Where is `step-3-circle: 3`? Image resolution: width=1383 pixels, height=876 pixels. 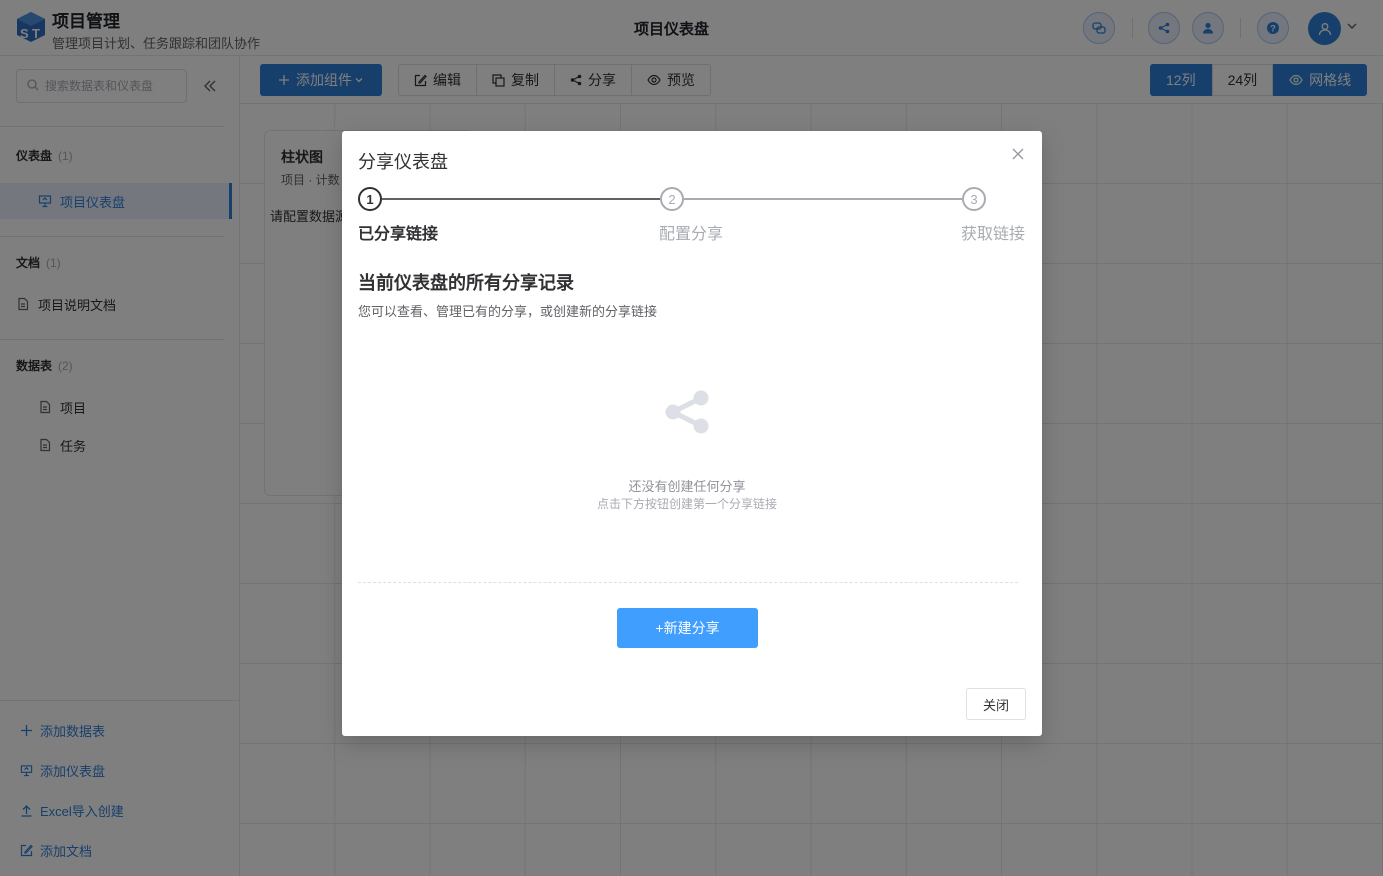
step-3-circle: 3 is located at coordinates (974, 199).